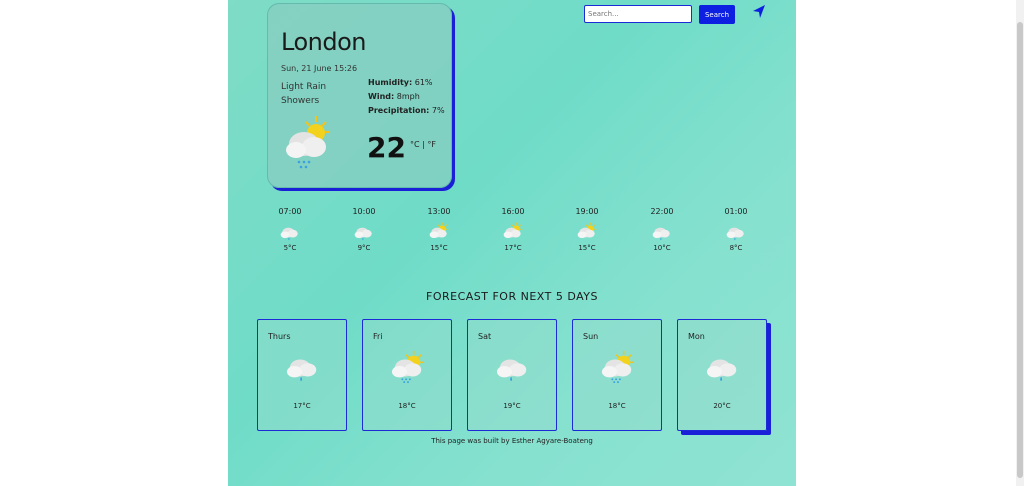  Describe the element at coordinates (512, 375) in the screenshot. I see `day-card: Sat 19°C` at that location.